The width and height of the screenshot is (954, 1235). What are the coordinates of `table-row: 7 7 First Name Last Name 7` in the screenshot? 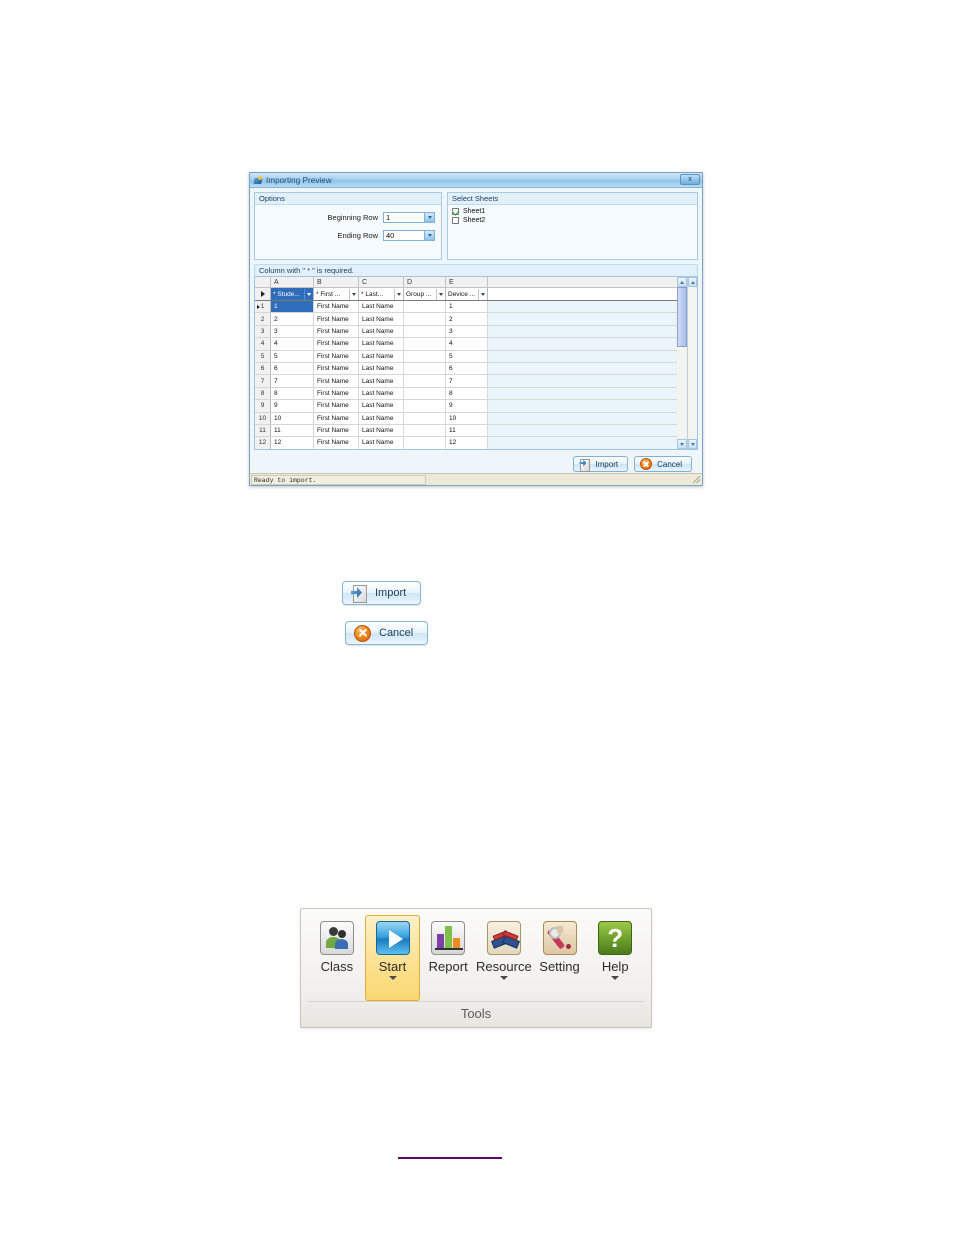 It's located at (471, 381).